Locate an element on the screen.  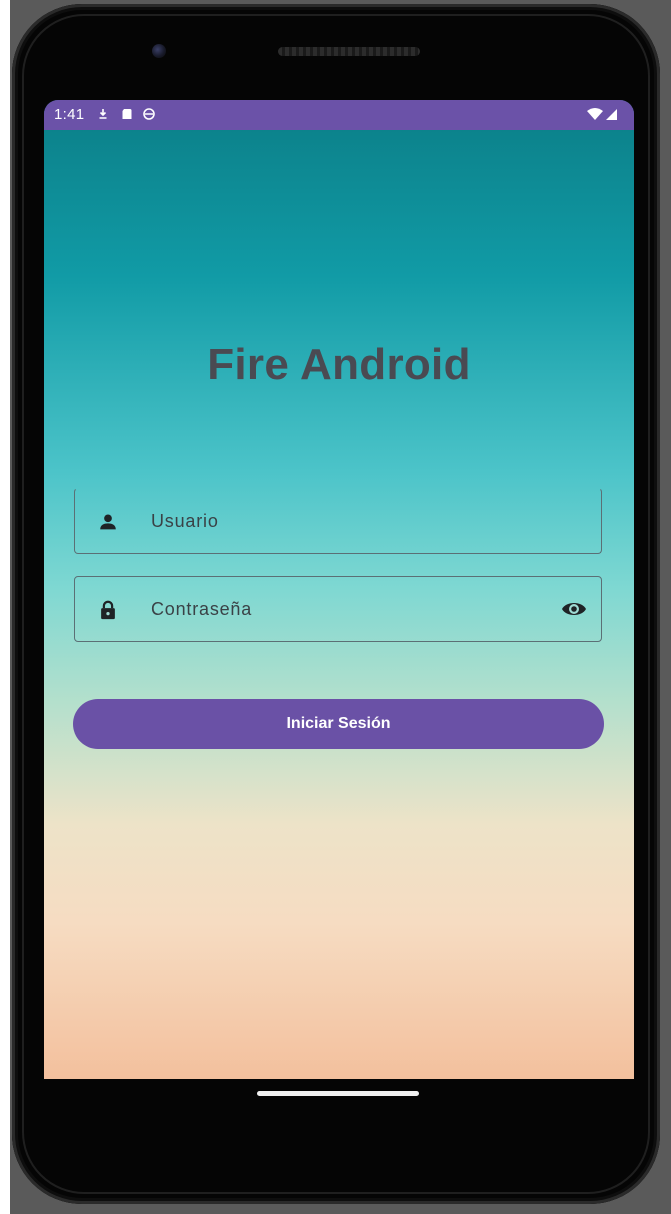
app-title: Fire Android is located at coordinates (339, 364).